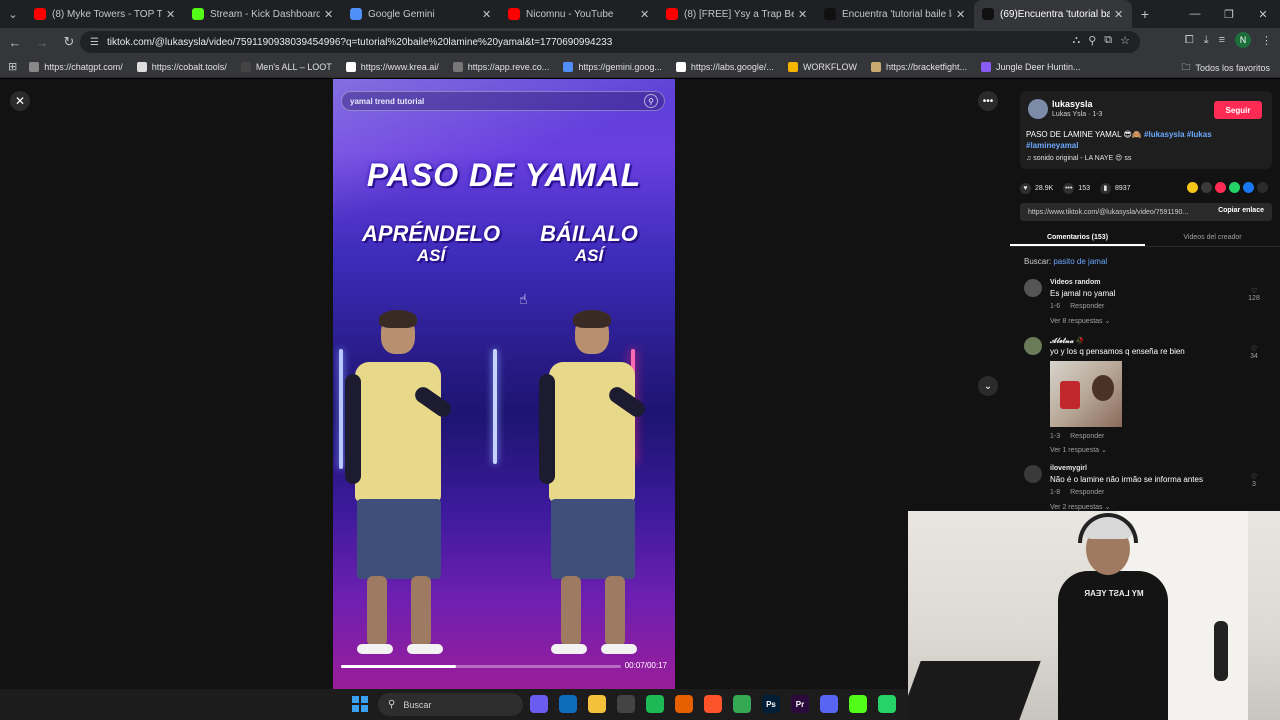 The height and width of the screenshot is (720, 1280). I want to click on facebook-icon, so click(1248, 187).